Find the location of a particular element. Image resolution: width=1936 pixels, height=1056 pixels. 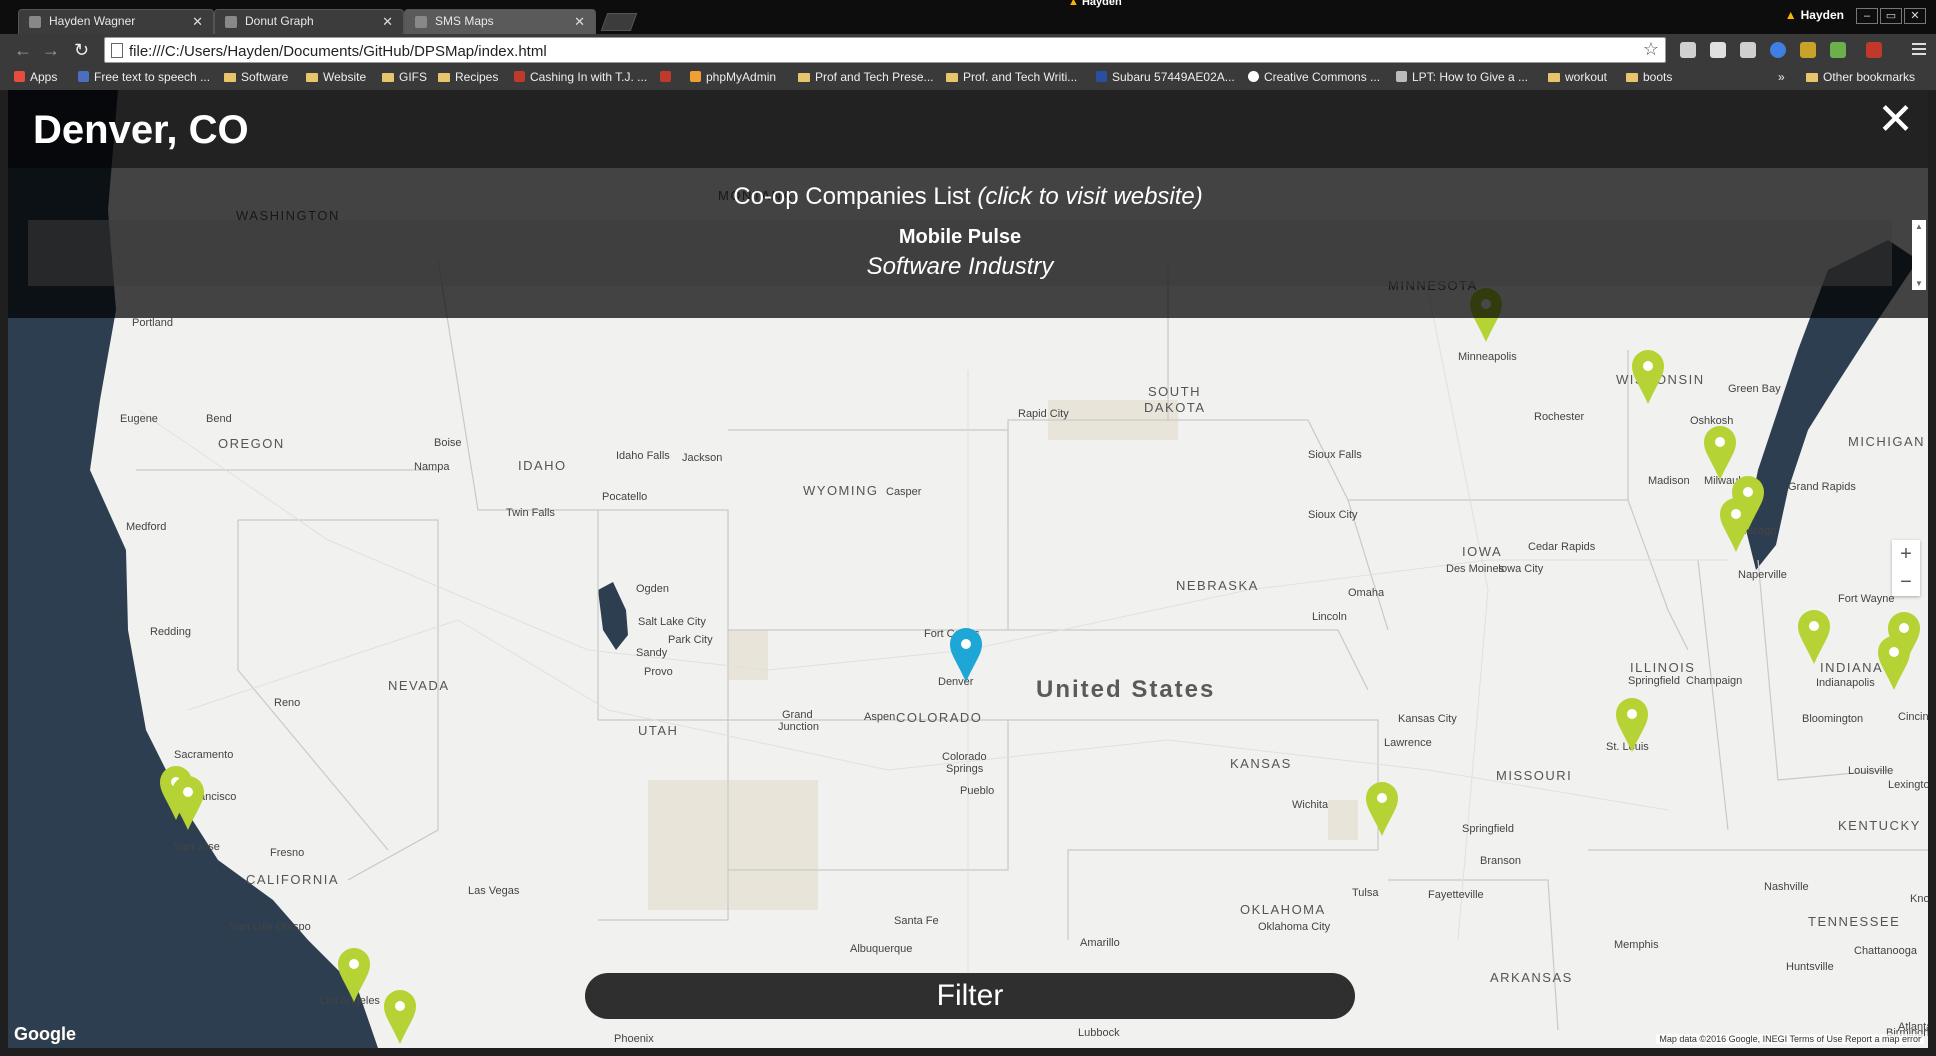

url-input is located at coordinates (879, 51).